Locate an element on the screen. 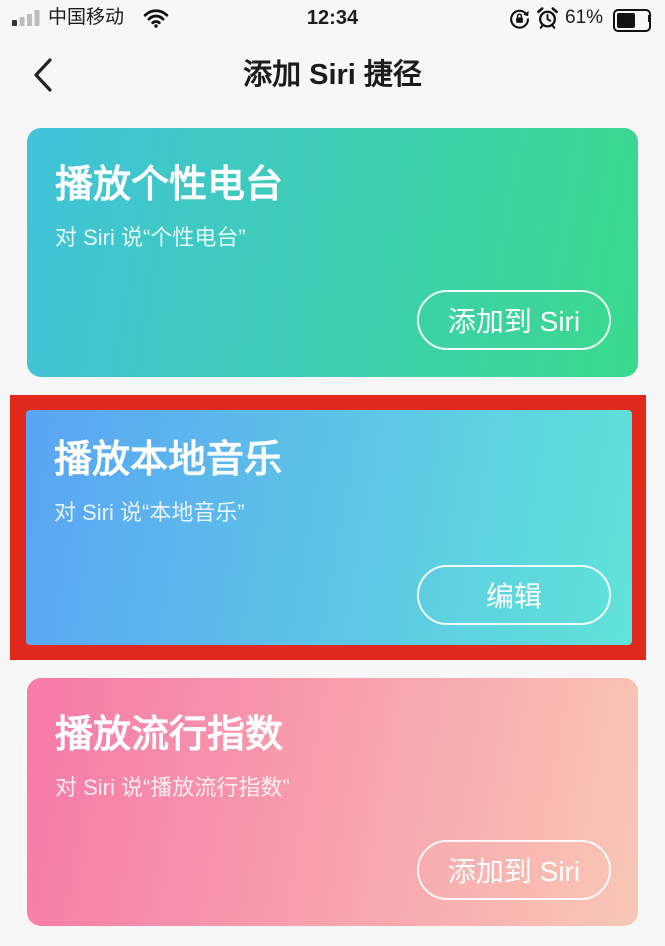  card-subtitle: 对 Siri 说“播放流行指数” is located at coordinates (172, 787).